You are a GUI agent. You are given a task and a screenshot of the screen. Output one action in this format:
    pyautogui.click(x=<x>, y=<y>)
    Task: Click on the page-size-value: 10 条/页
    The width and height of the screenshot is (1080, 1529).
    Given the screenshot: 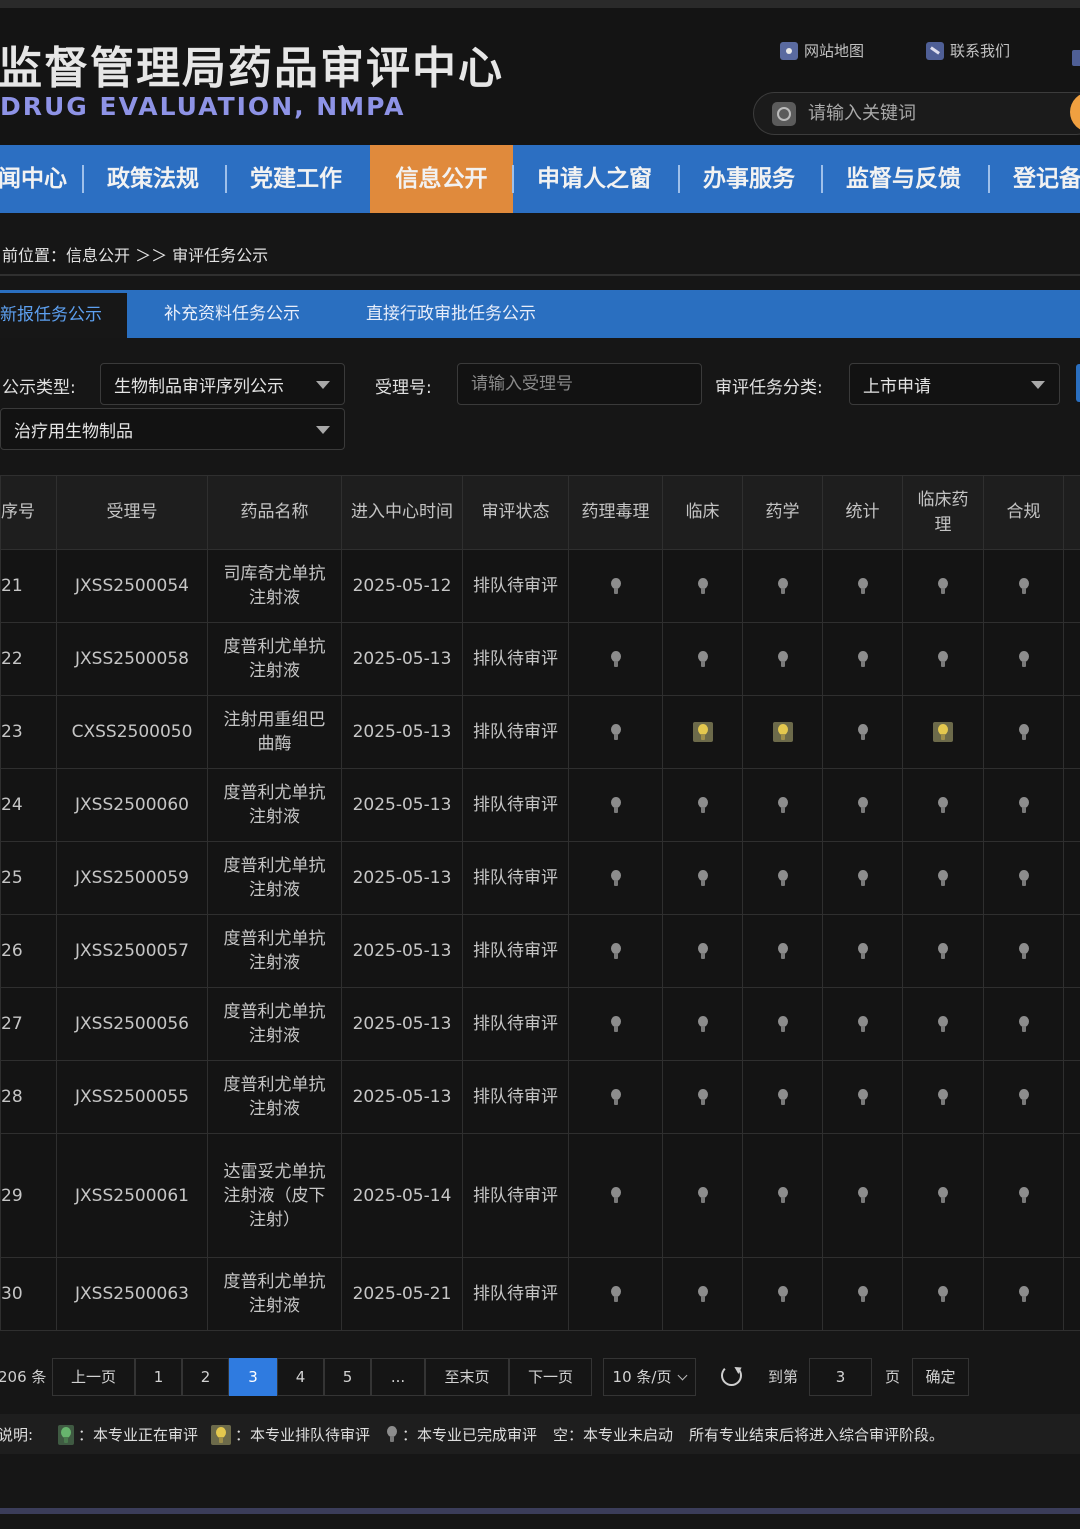 What is the action you would take?
    pyautogui.click(x=642, y=1377)
    